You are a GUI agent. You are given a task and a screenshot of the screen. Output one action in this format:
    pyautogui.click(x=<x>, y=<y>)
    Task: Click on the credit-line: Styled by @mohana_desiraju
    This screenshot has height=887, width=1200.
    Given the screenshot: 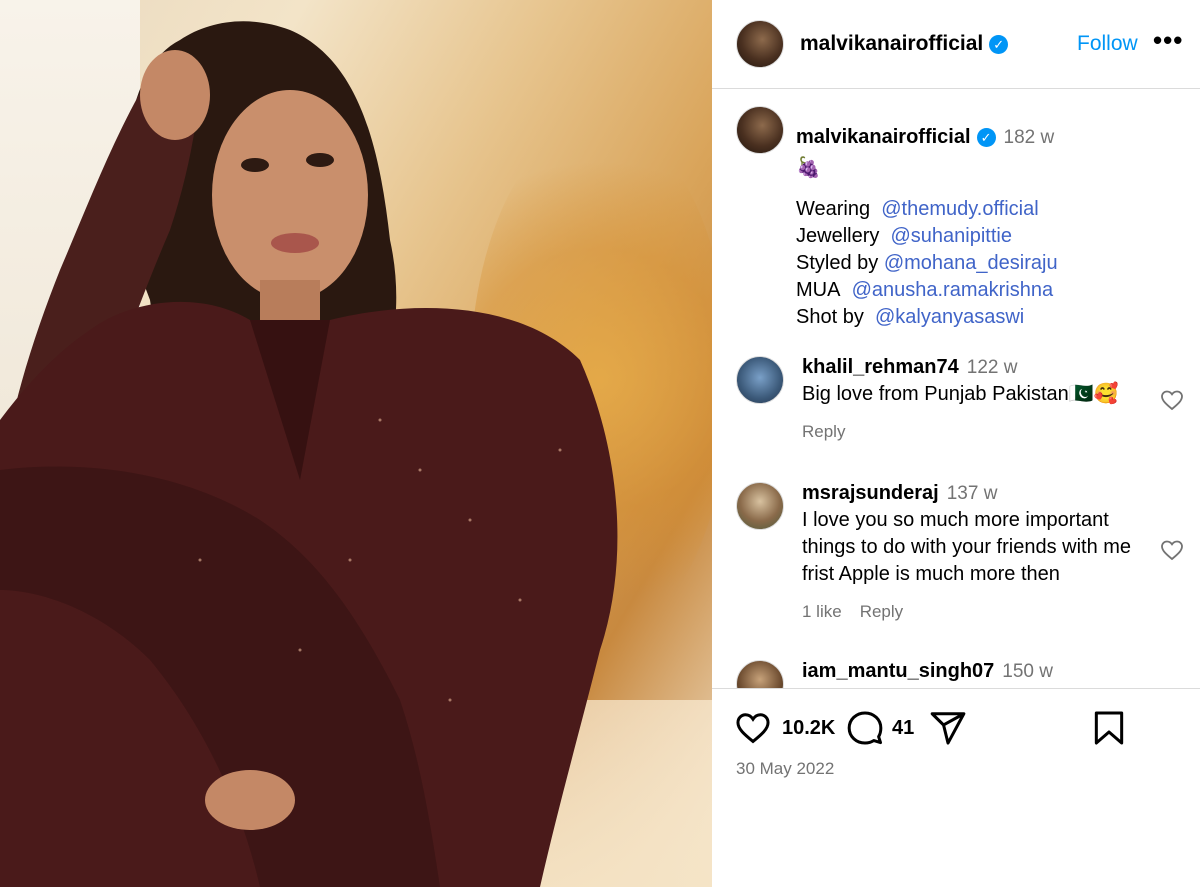 What is the action you would take?
    pyautogui.click(x=927, y=263)
    